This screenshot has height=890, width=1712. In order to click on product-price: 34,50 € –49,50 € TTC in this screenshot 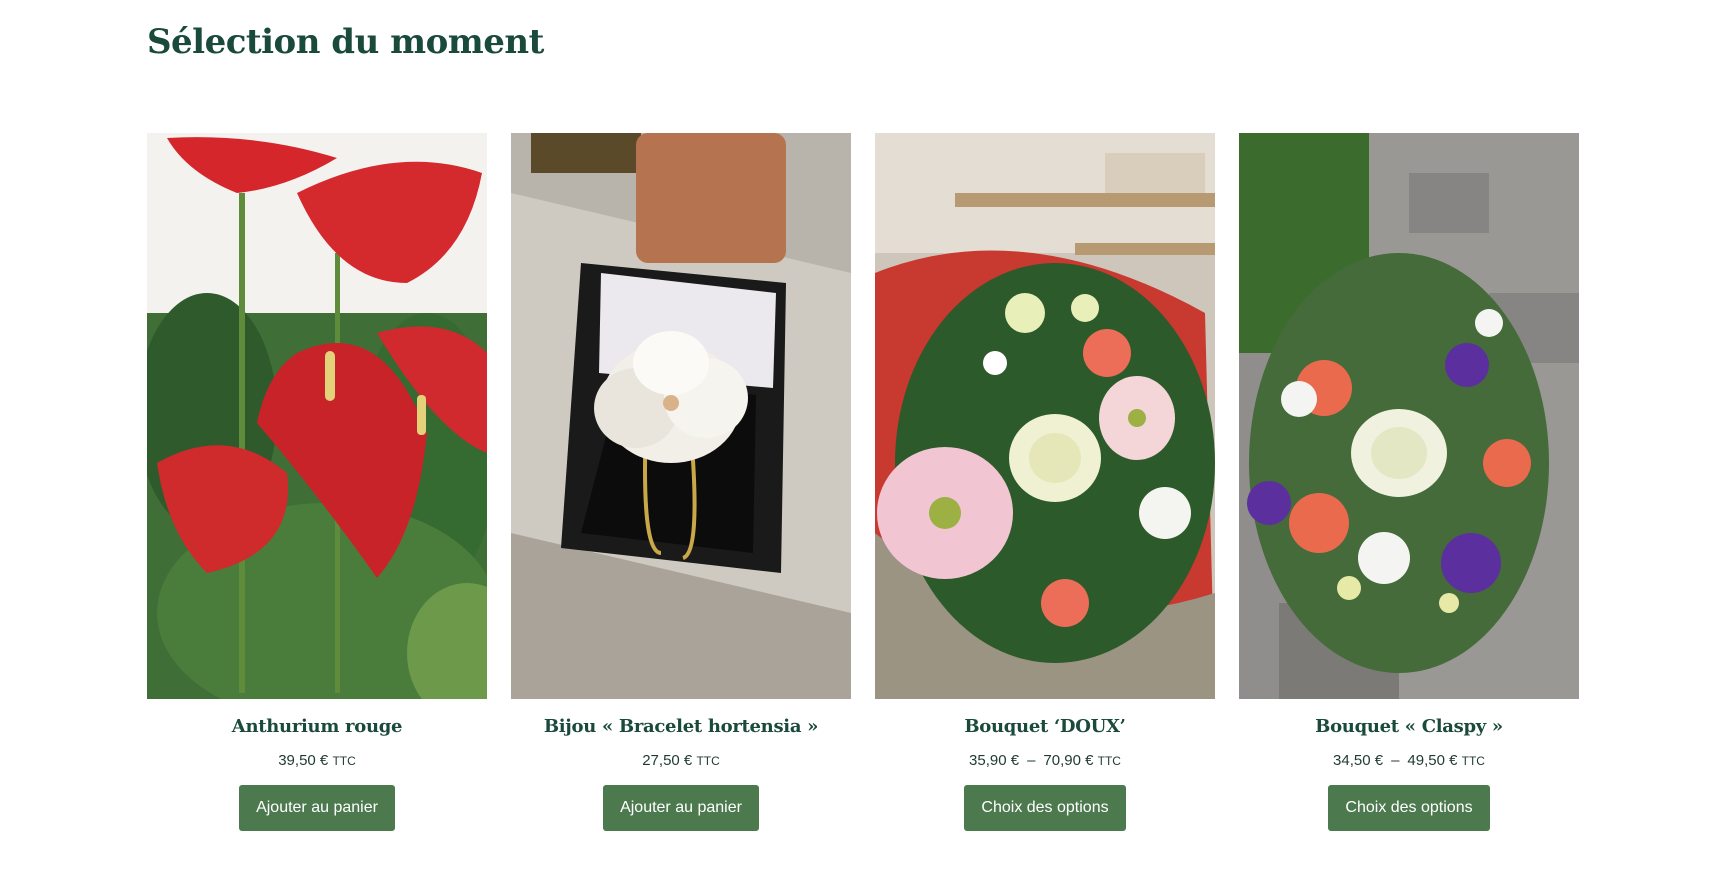, I will do `click(1409, 761)`.